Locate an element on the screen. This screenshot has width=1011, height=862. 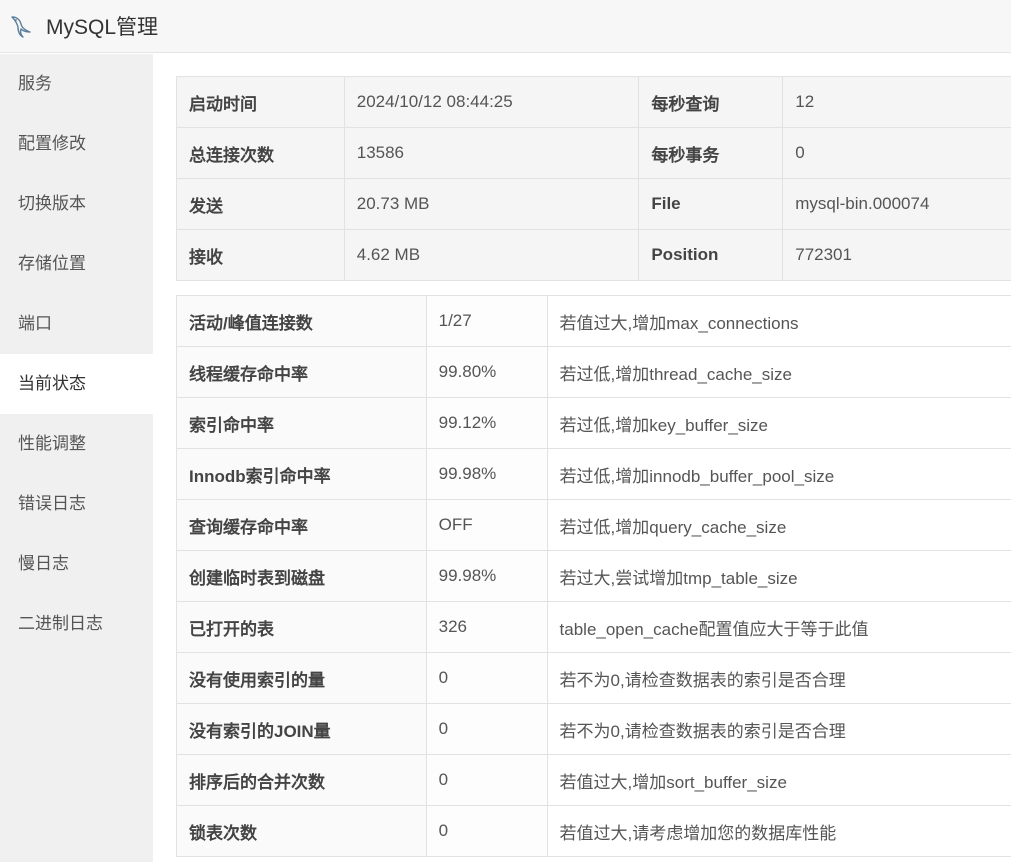
metric-value: 99.12% is located at coordinates (486, 423).